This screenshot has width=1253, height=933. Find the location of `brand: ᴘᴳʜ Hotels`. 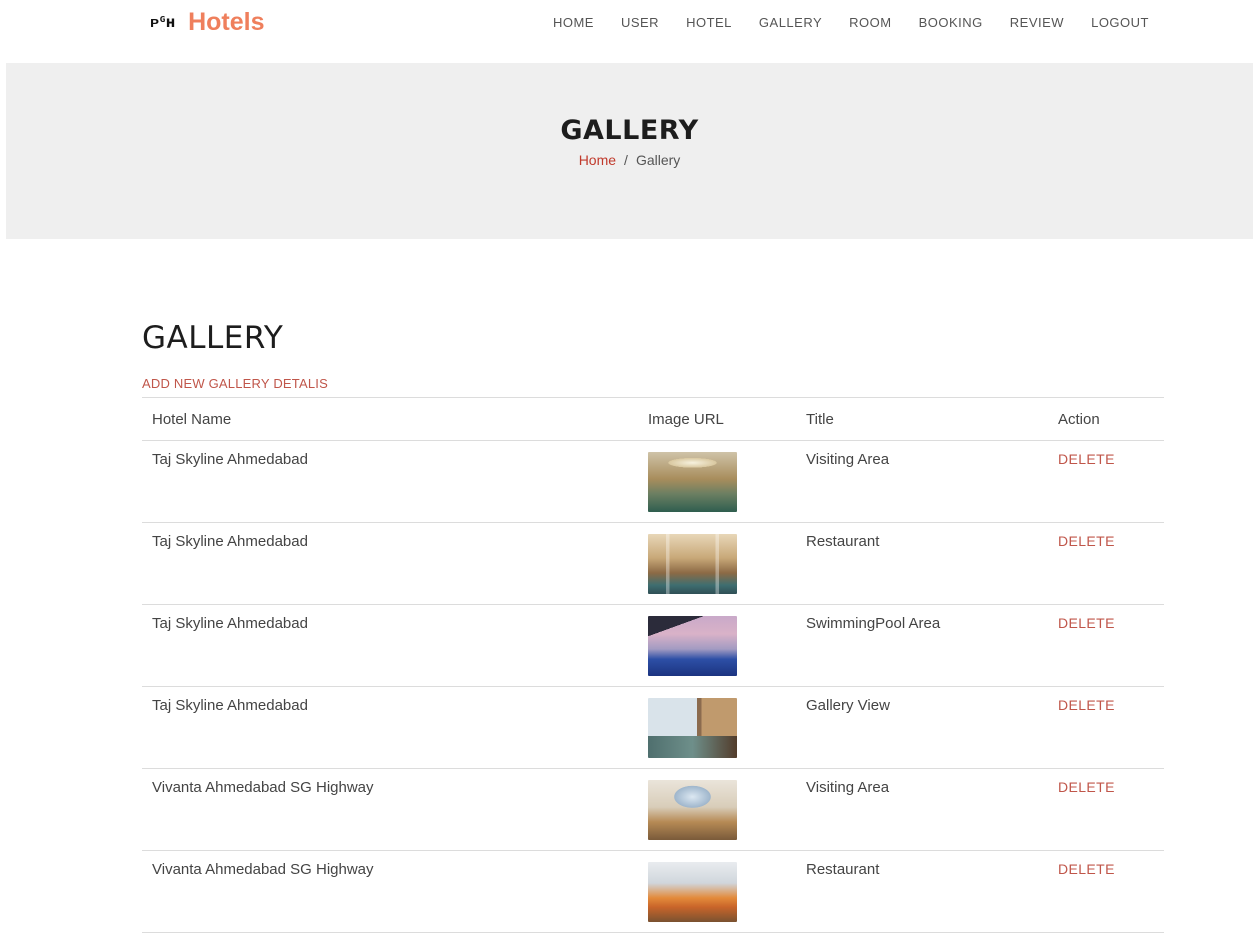

brand: ᴘᴳʜ Hotels is located at coordinates (207, 22).